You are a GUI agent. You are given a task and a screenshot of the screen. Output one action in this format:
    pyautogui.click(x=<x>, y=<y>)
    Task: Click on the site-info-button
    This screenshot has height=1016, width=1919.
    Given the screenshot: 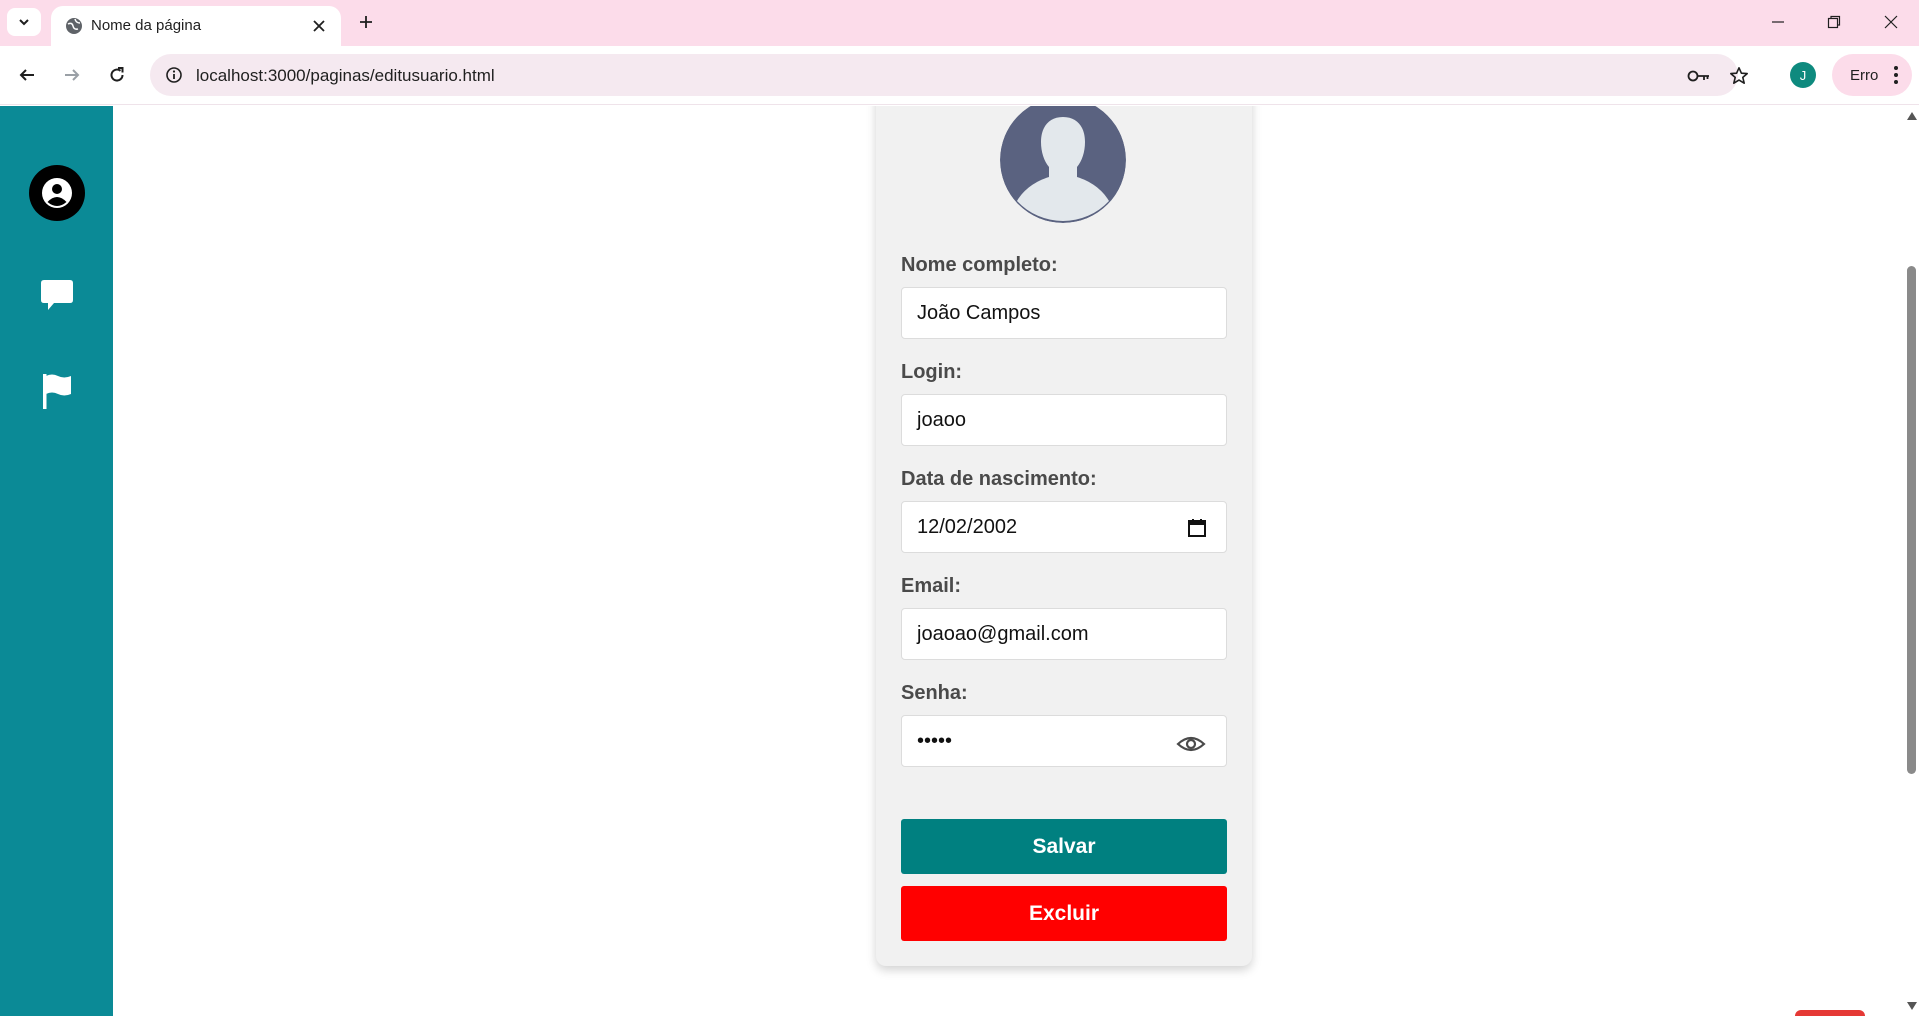 What is the action you would take?
    pyautogui.click(x=174, y=75)
    